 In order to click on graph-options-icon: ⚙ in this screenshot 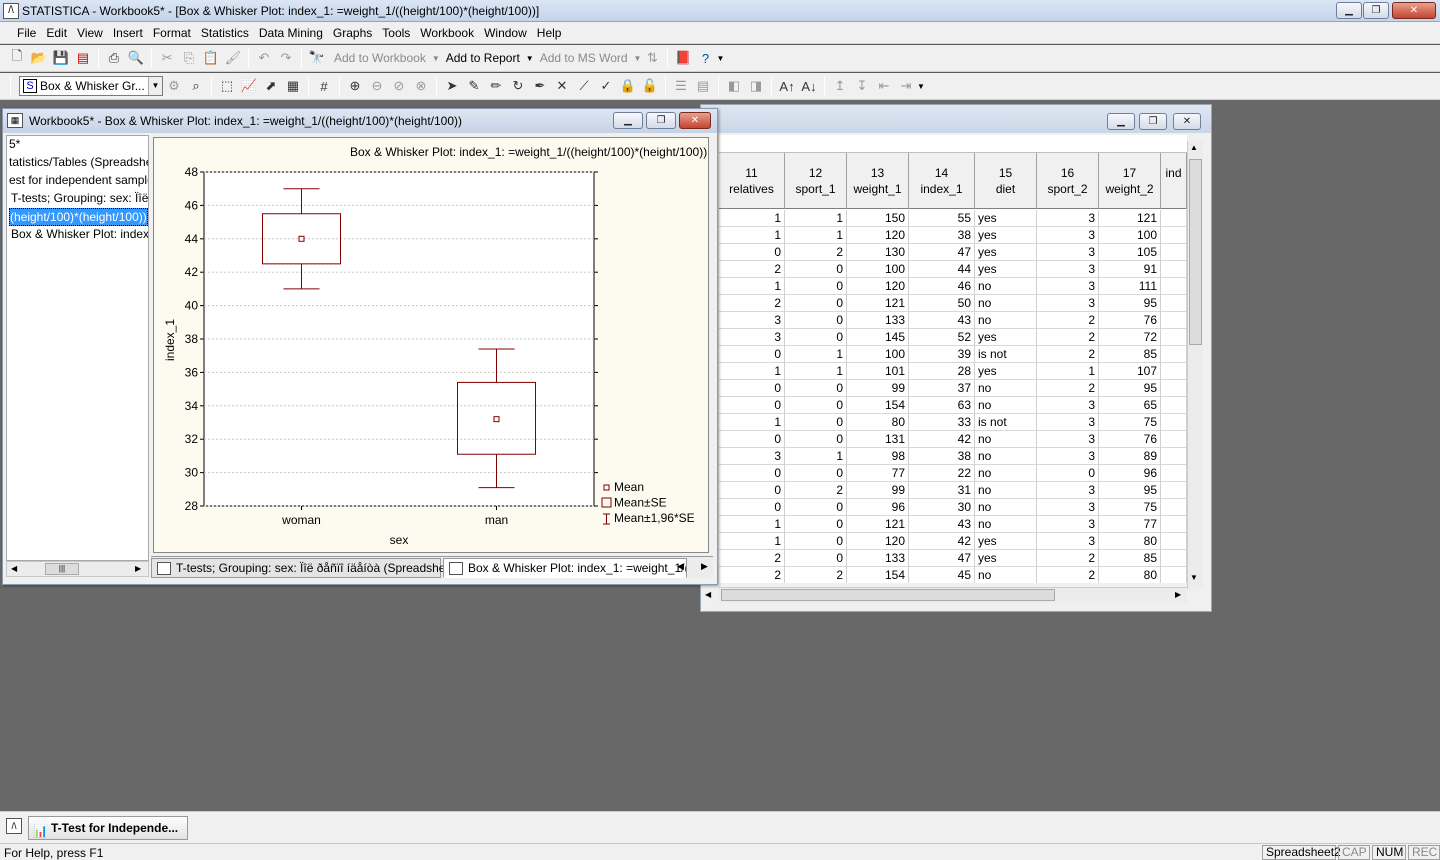, I will do `click(174, 86)`.